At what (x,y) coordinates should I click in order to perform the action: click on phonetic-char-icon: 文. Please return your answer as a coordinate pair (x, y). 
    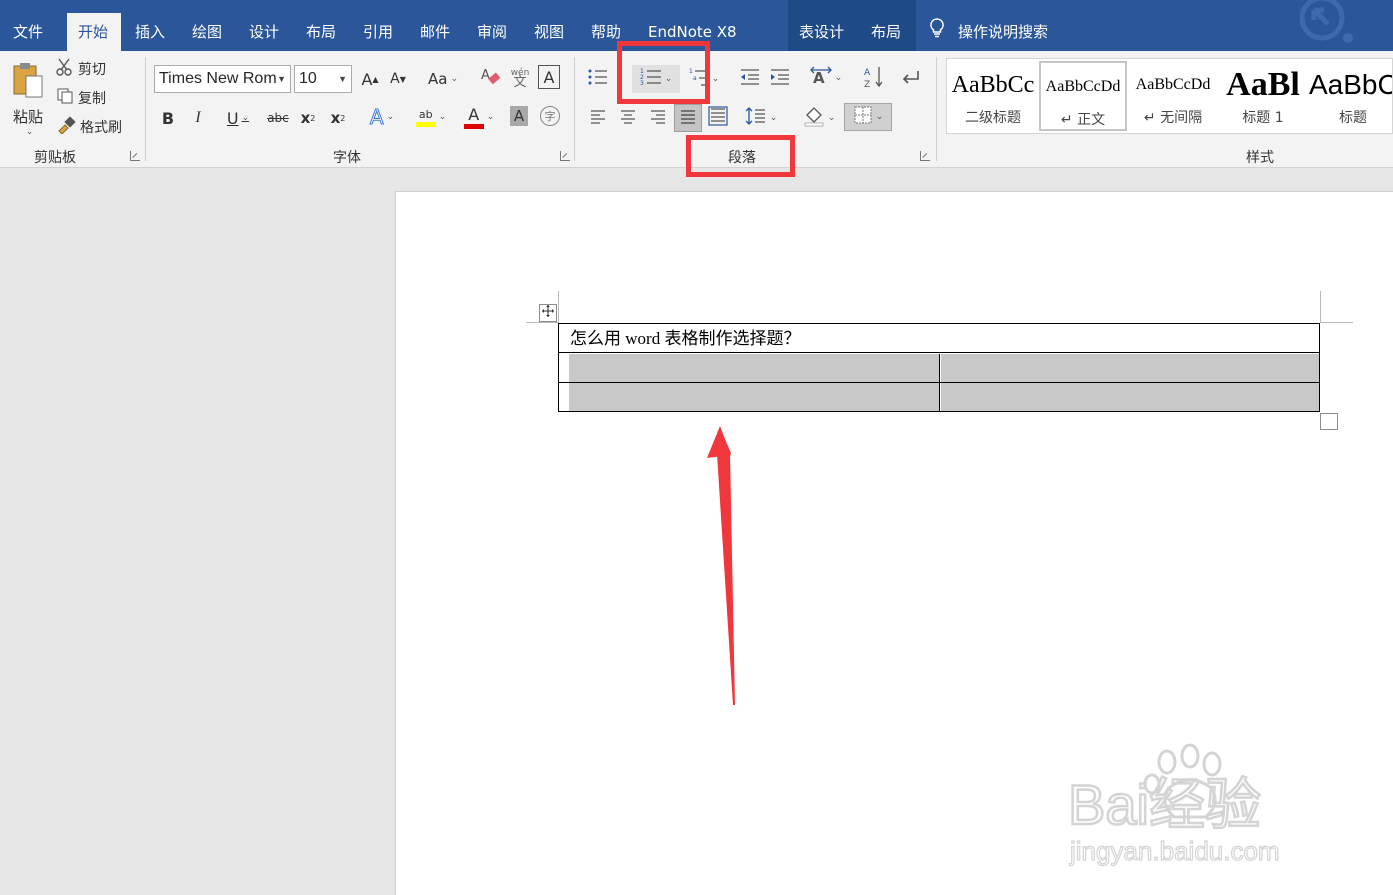
    Looking at the image, I should click on (520, 82).